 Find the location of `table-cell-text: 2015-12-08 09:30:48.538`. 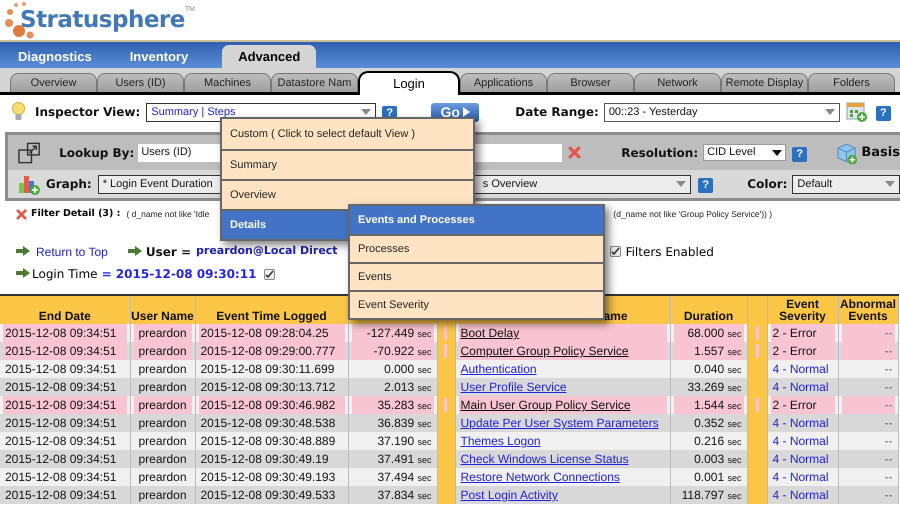

table-cell-text: 2015-12-08 09:30:48.538 is located at coordinates (268, 423).